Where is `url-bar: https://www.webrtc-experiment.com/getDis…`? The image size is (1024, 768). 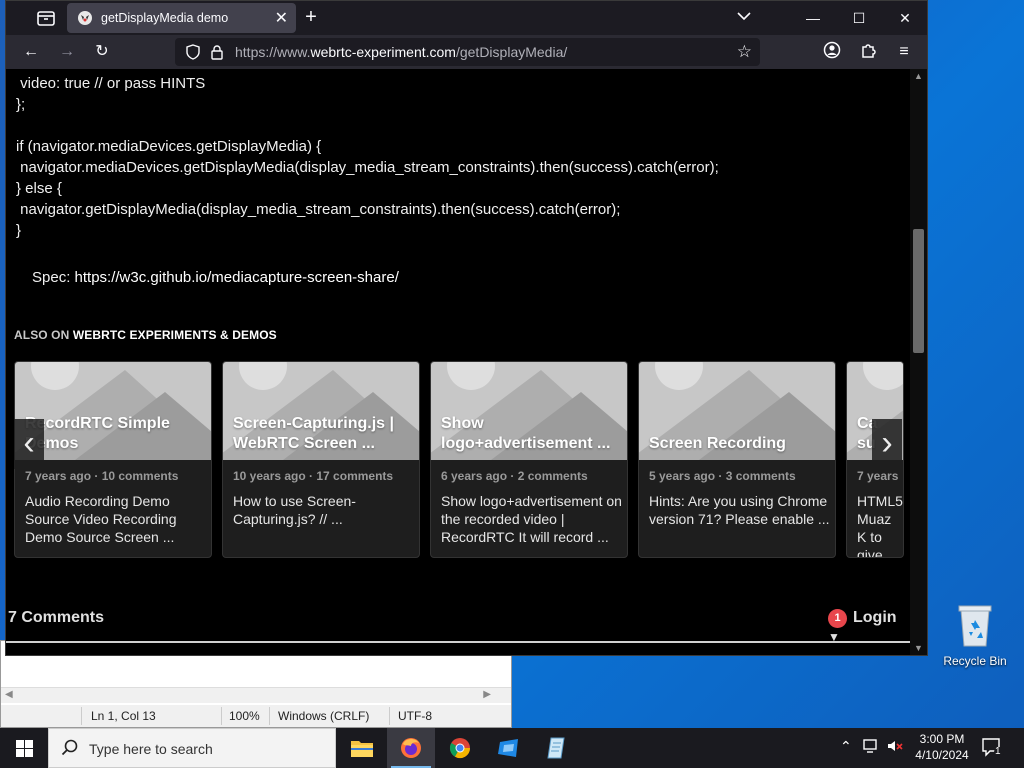
url-bar: https://www.webrtc-experiment.com/getDis… is located at coordinates (467, 52).